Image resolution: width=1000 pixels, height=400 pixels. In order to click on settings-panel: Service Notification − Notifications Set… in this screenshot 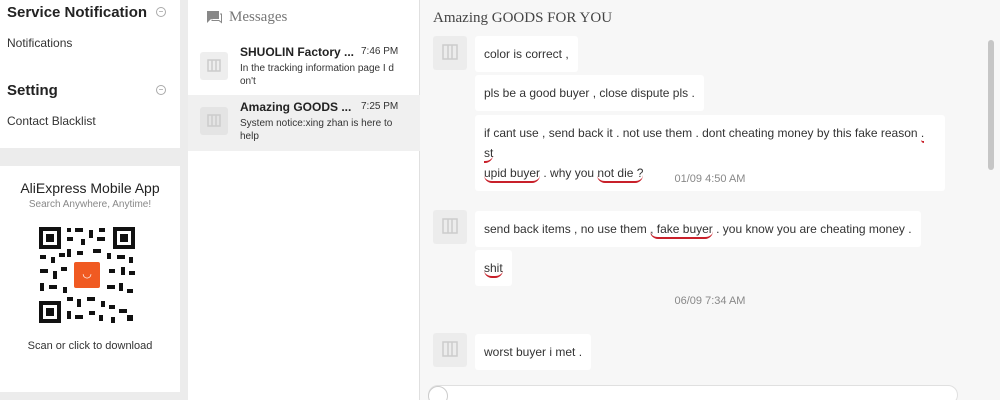, I will do `click(90, 74)`.